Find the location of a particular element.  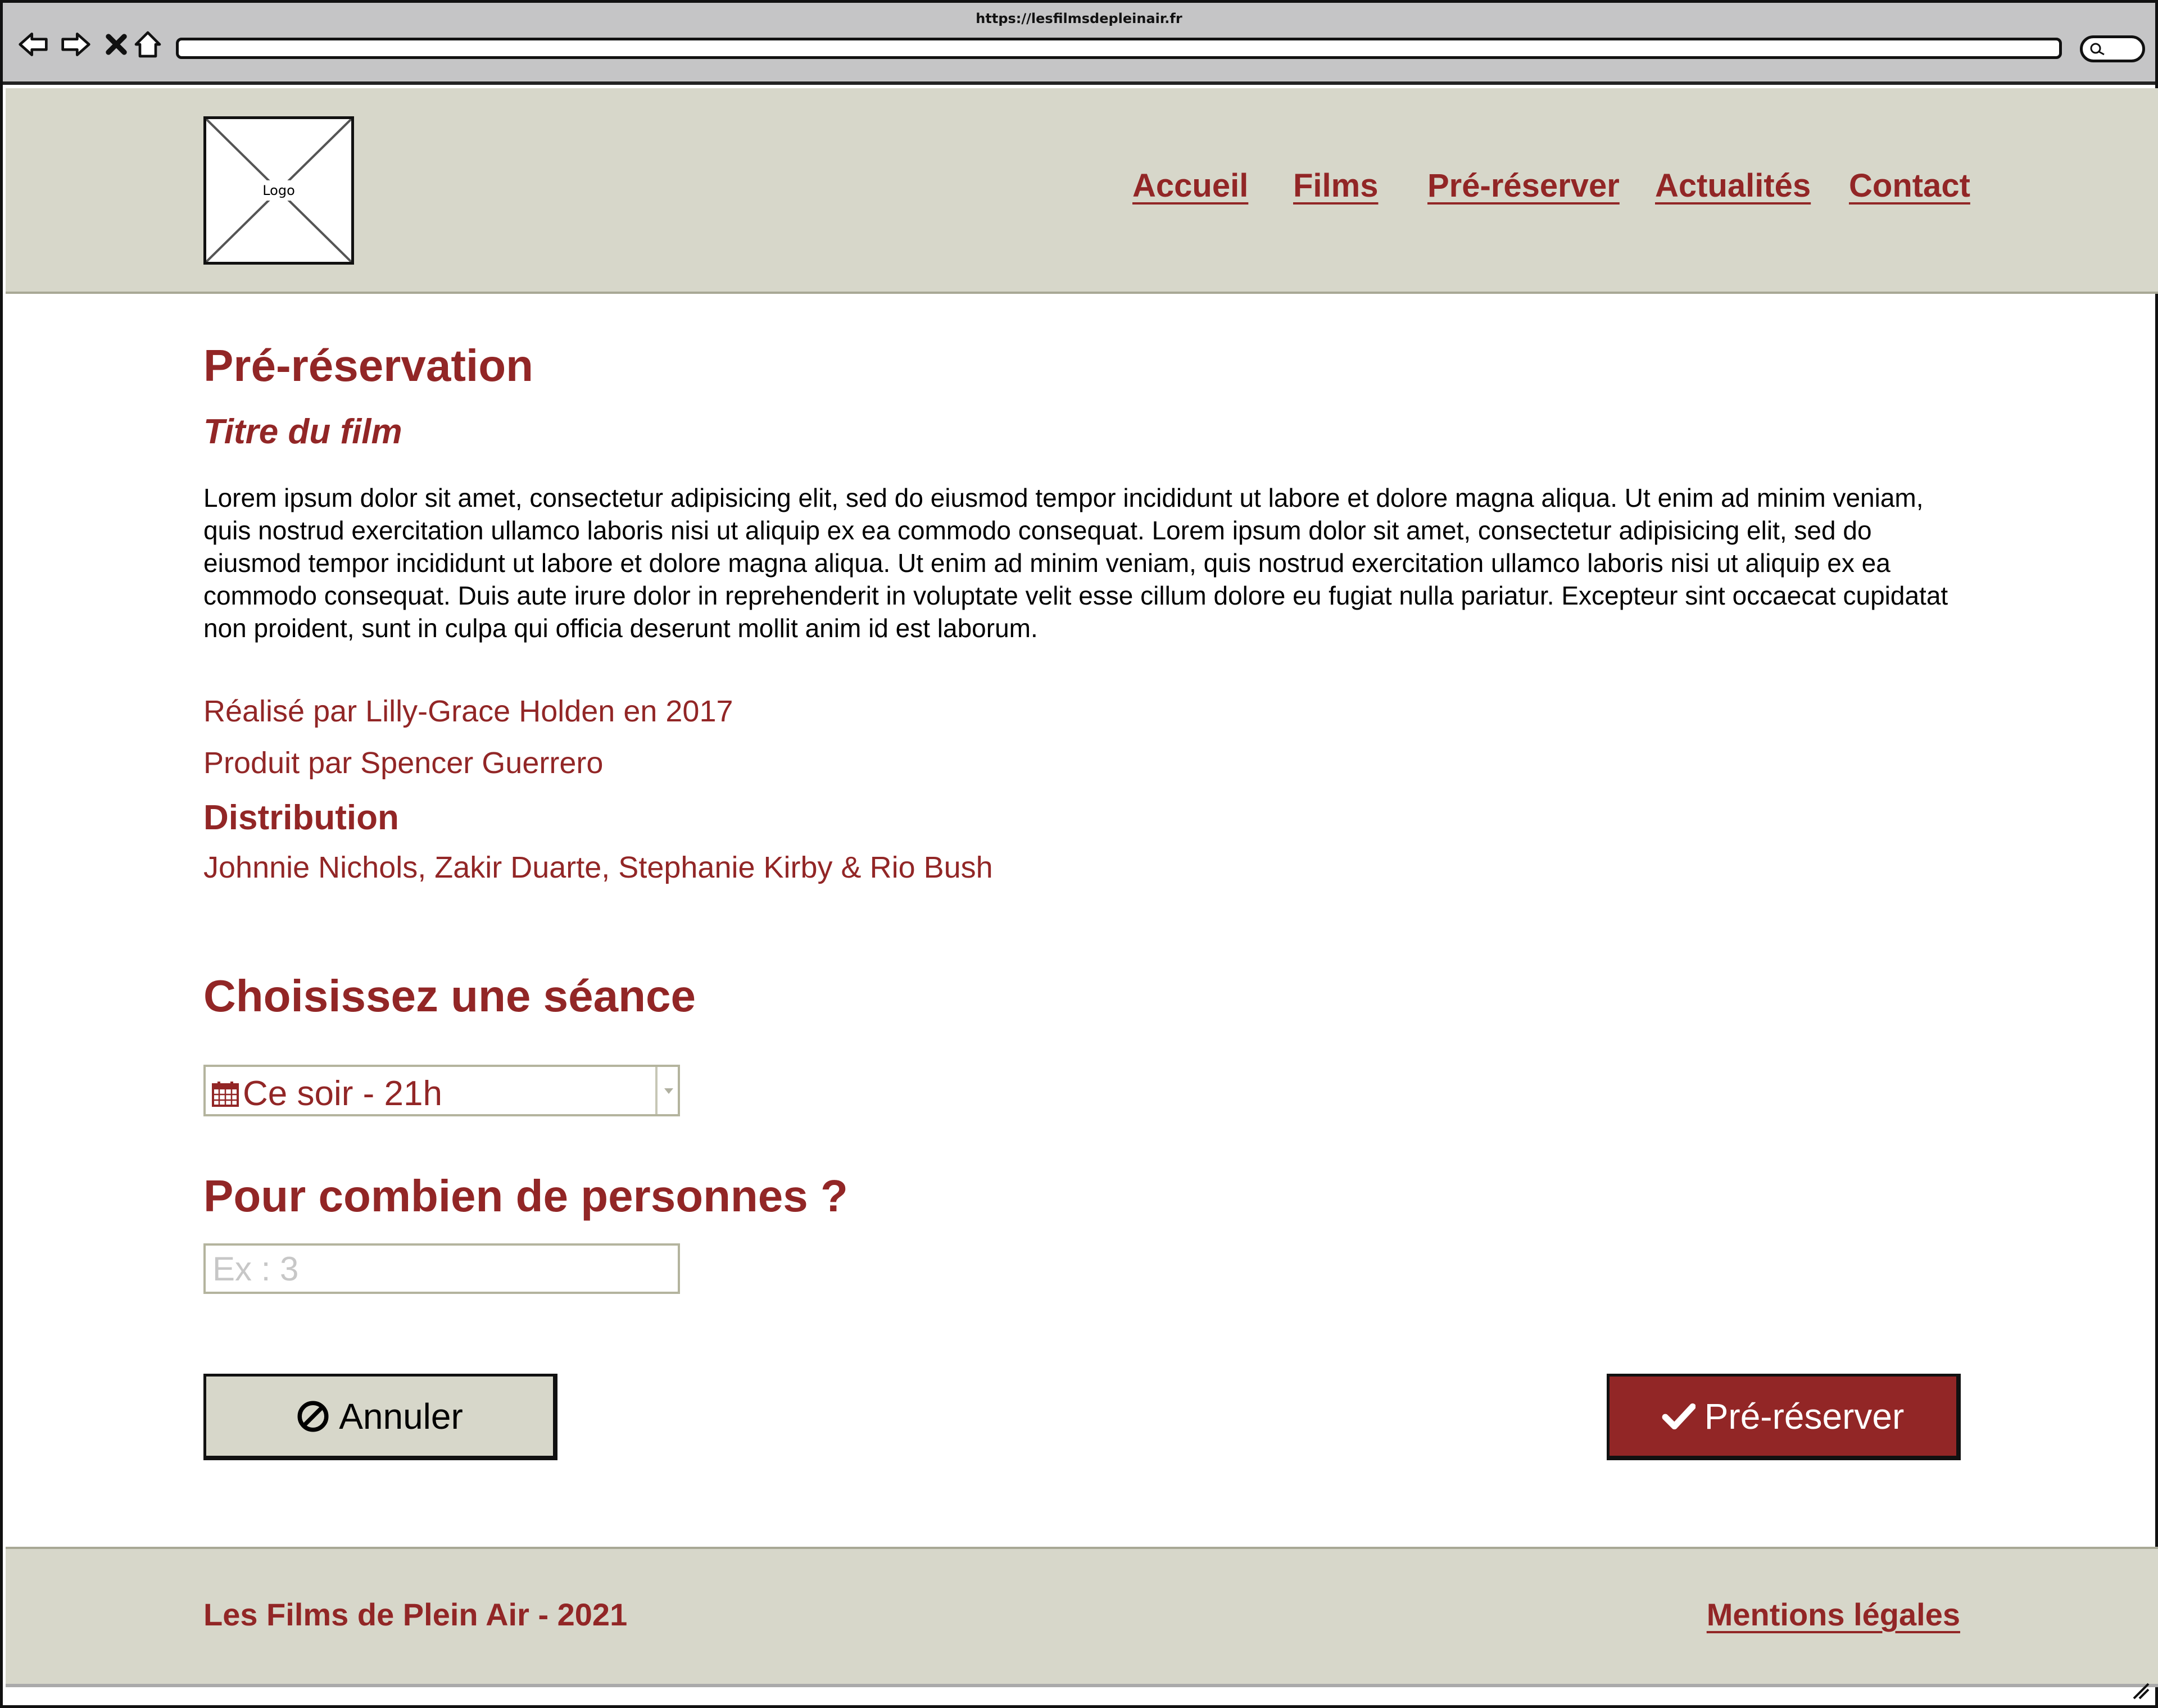

close-icon is located at coordinates (116, 44).